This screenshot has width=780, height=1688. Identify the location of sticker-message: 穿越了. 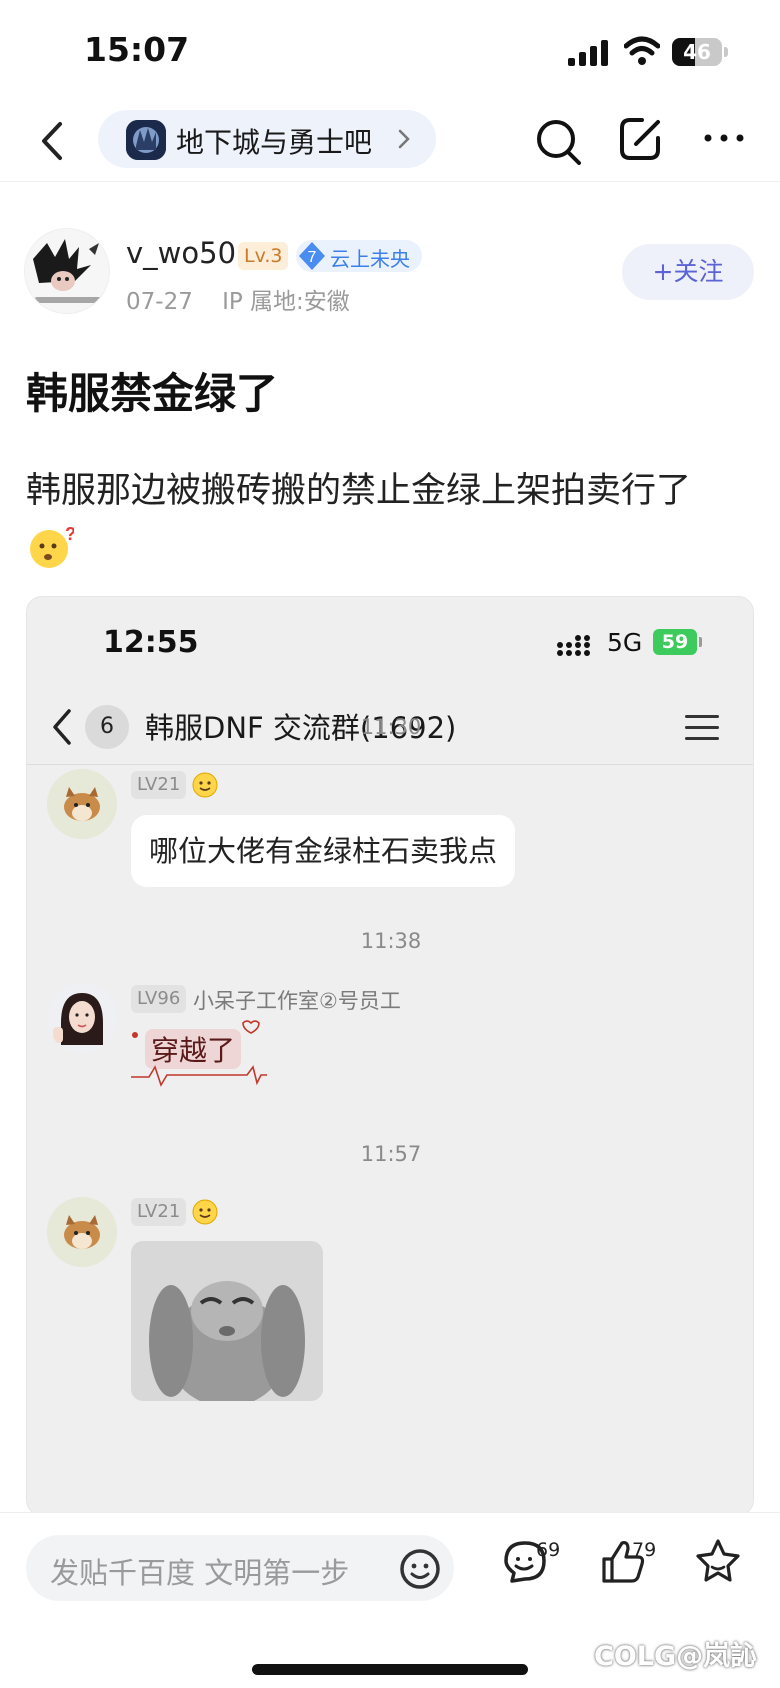
(197, 1058).